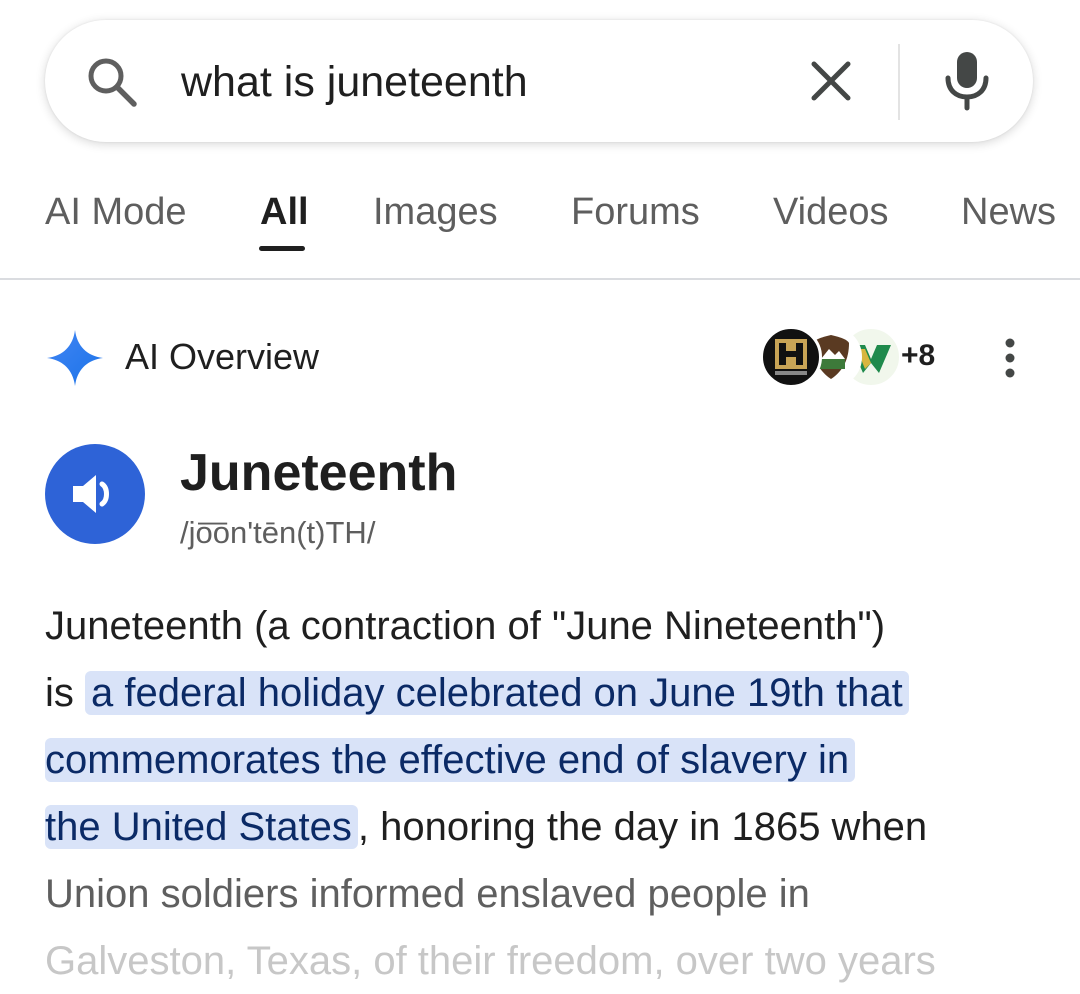 This screenshot has width=1080, height=994. I want to click on search-input: what is juneteenth, so click(354, 82).